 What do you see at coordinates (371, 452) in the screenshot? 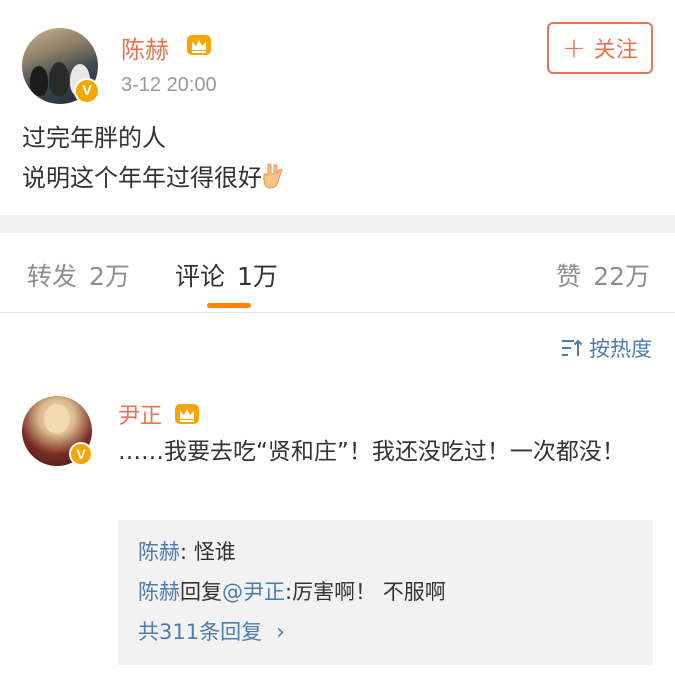
I see `comment-text: ……我要去吃“贤和庄”！我还没吃过！一次都没！` at bounding box center [371, 452].